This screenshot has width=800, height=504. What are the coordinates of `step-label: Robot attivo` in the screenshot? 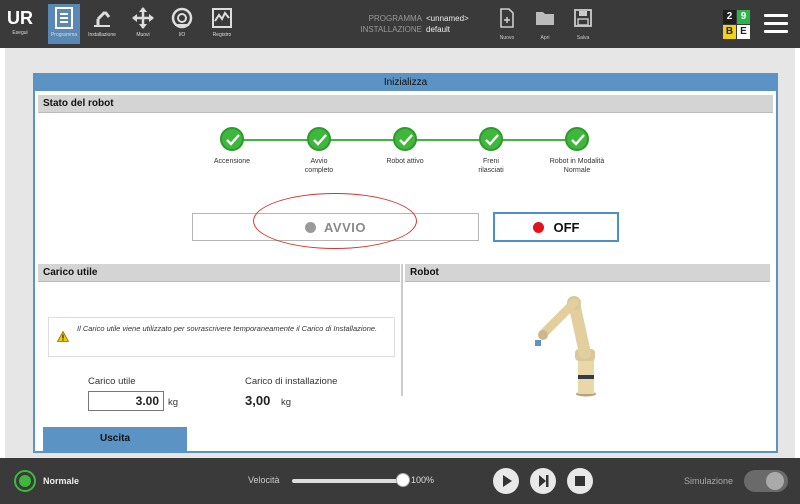 It's located at (405, 161).